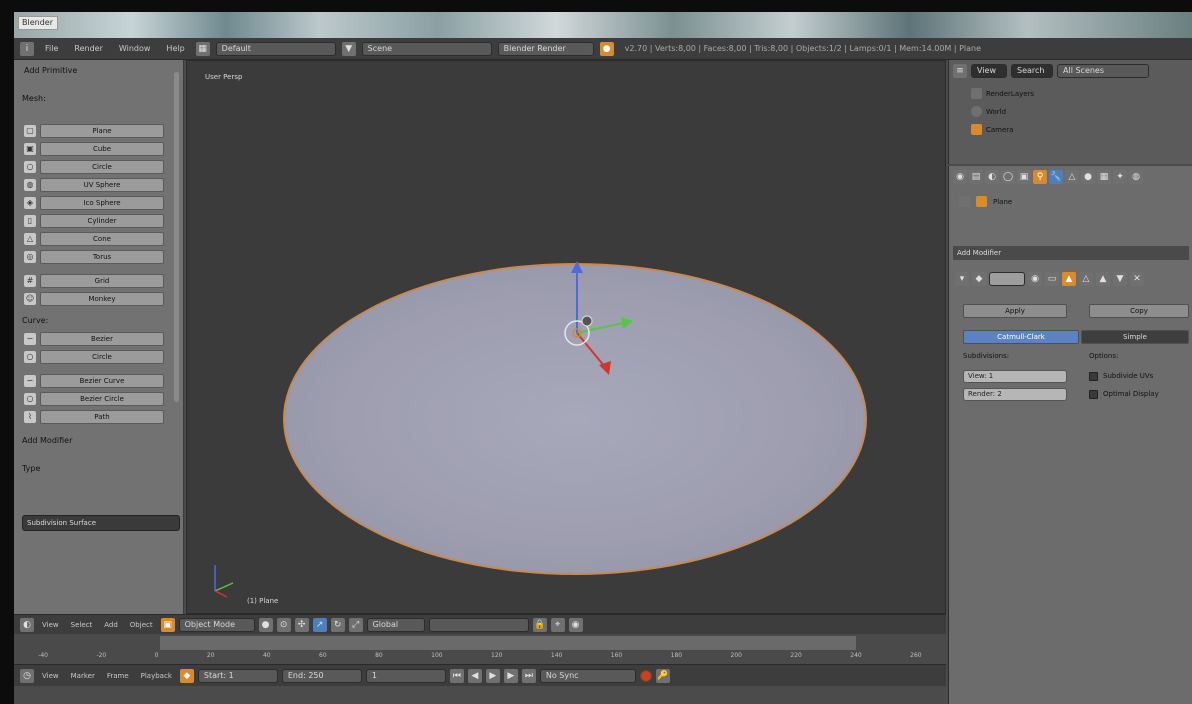 The width and height of the screenshot is (1192, 704). I want to click on play-icon: ▶, so click(492, 675).